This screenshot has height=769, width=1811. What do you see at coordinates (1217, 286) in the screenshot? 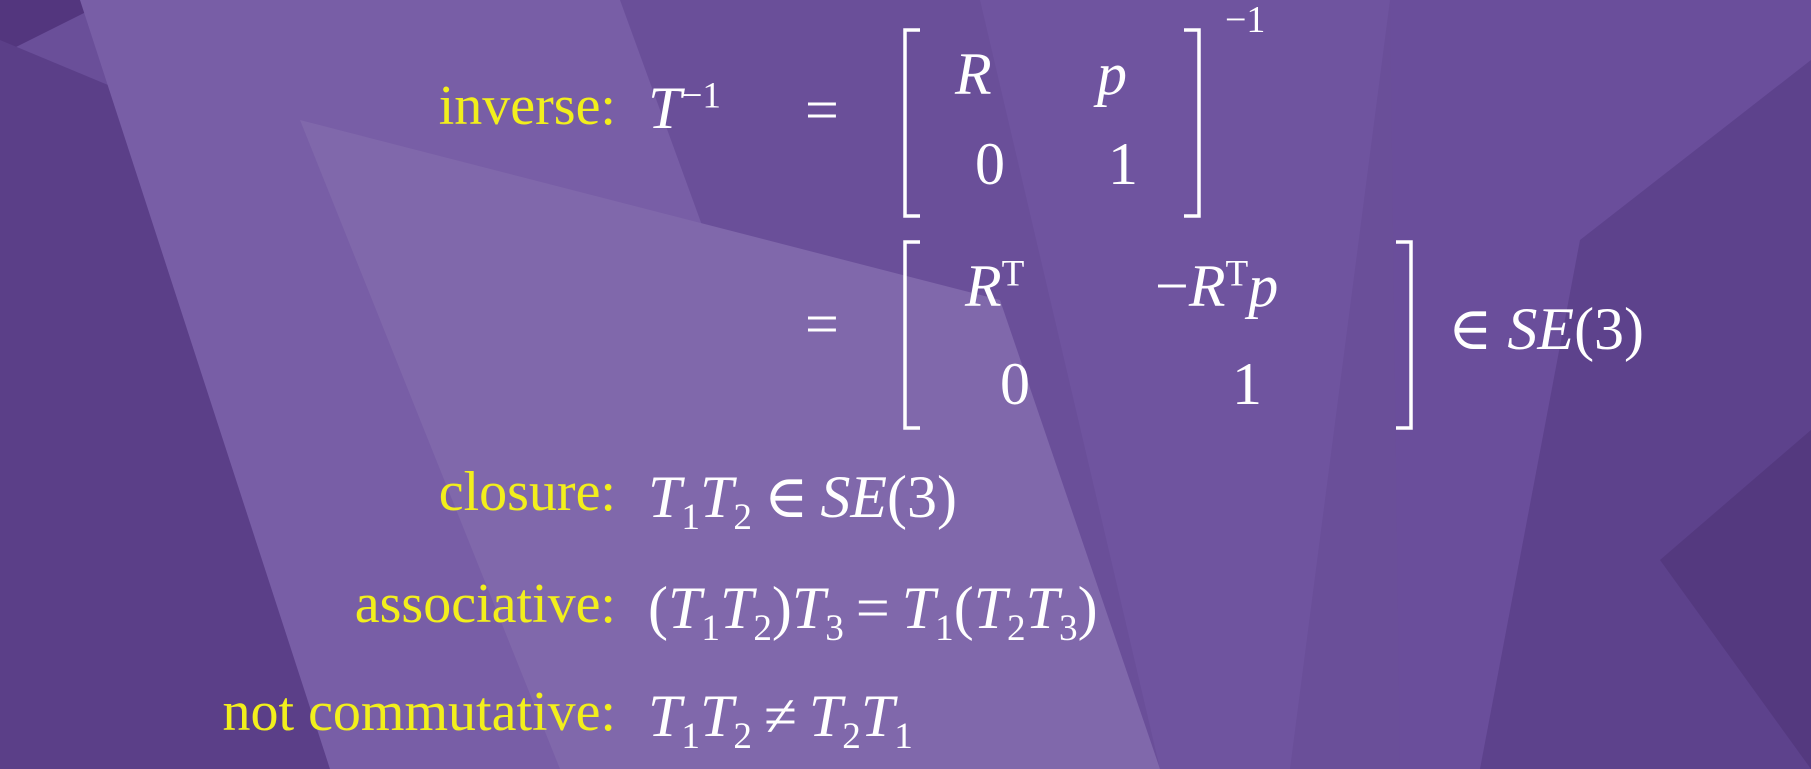
I see `matrix-entry-minus-rt-p: −RTp` at bounding box center [1217, 286].